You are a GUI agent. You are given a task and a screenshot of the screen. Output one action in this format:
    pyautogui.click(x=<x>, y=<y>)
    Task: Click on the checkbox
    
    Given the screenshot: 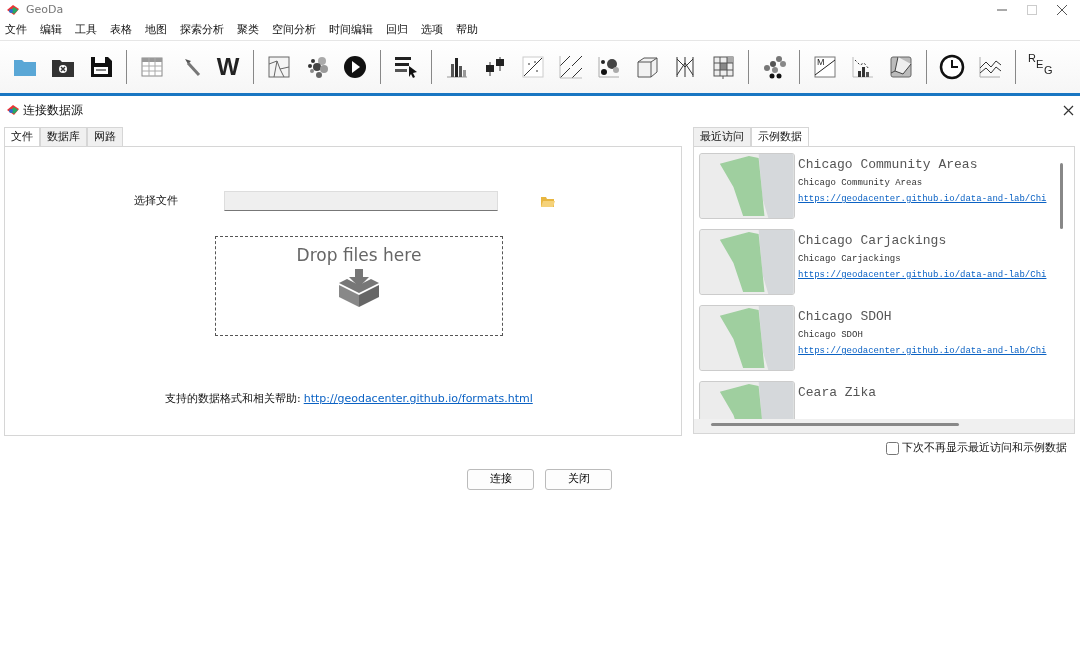 What is the action you would take?
    pyautogui.click(x=892, y=448)
    